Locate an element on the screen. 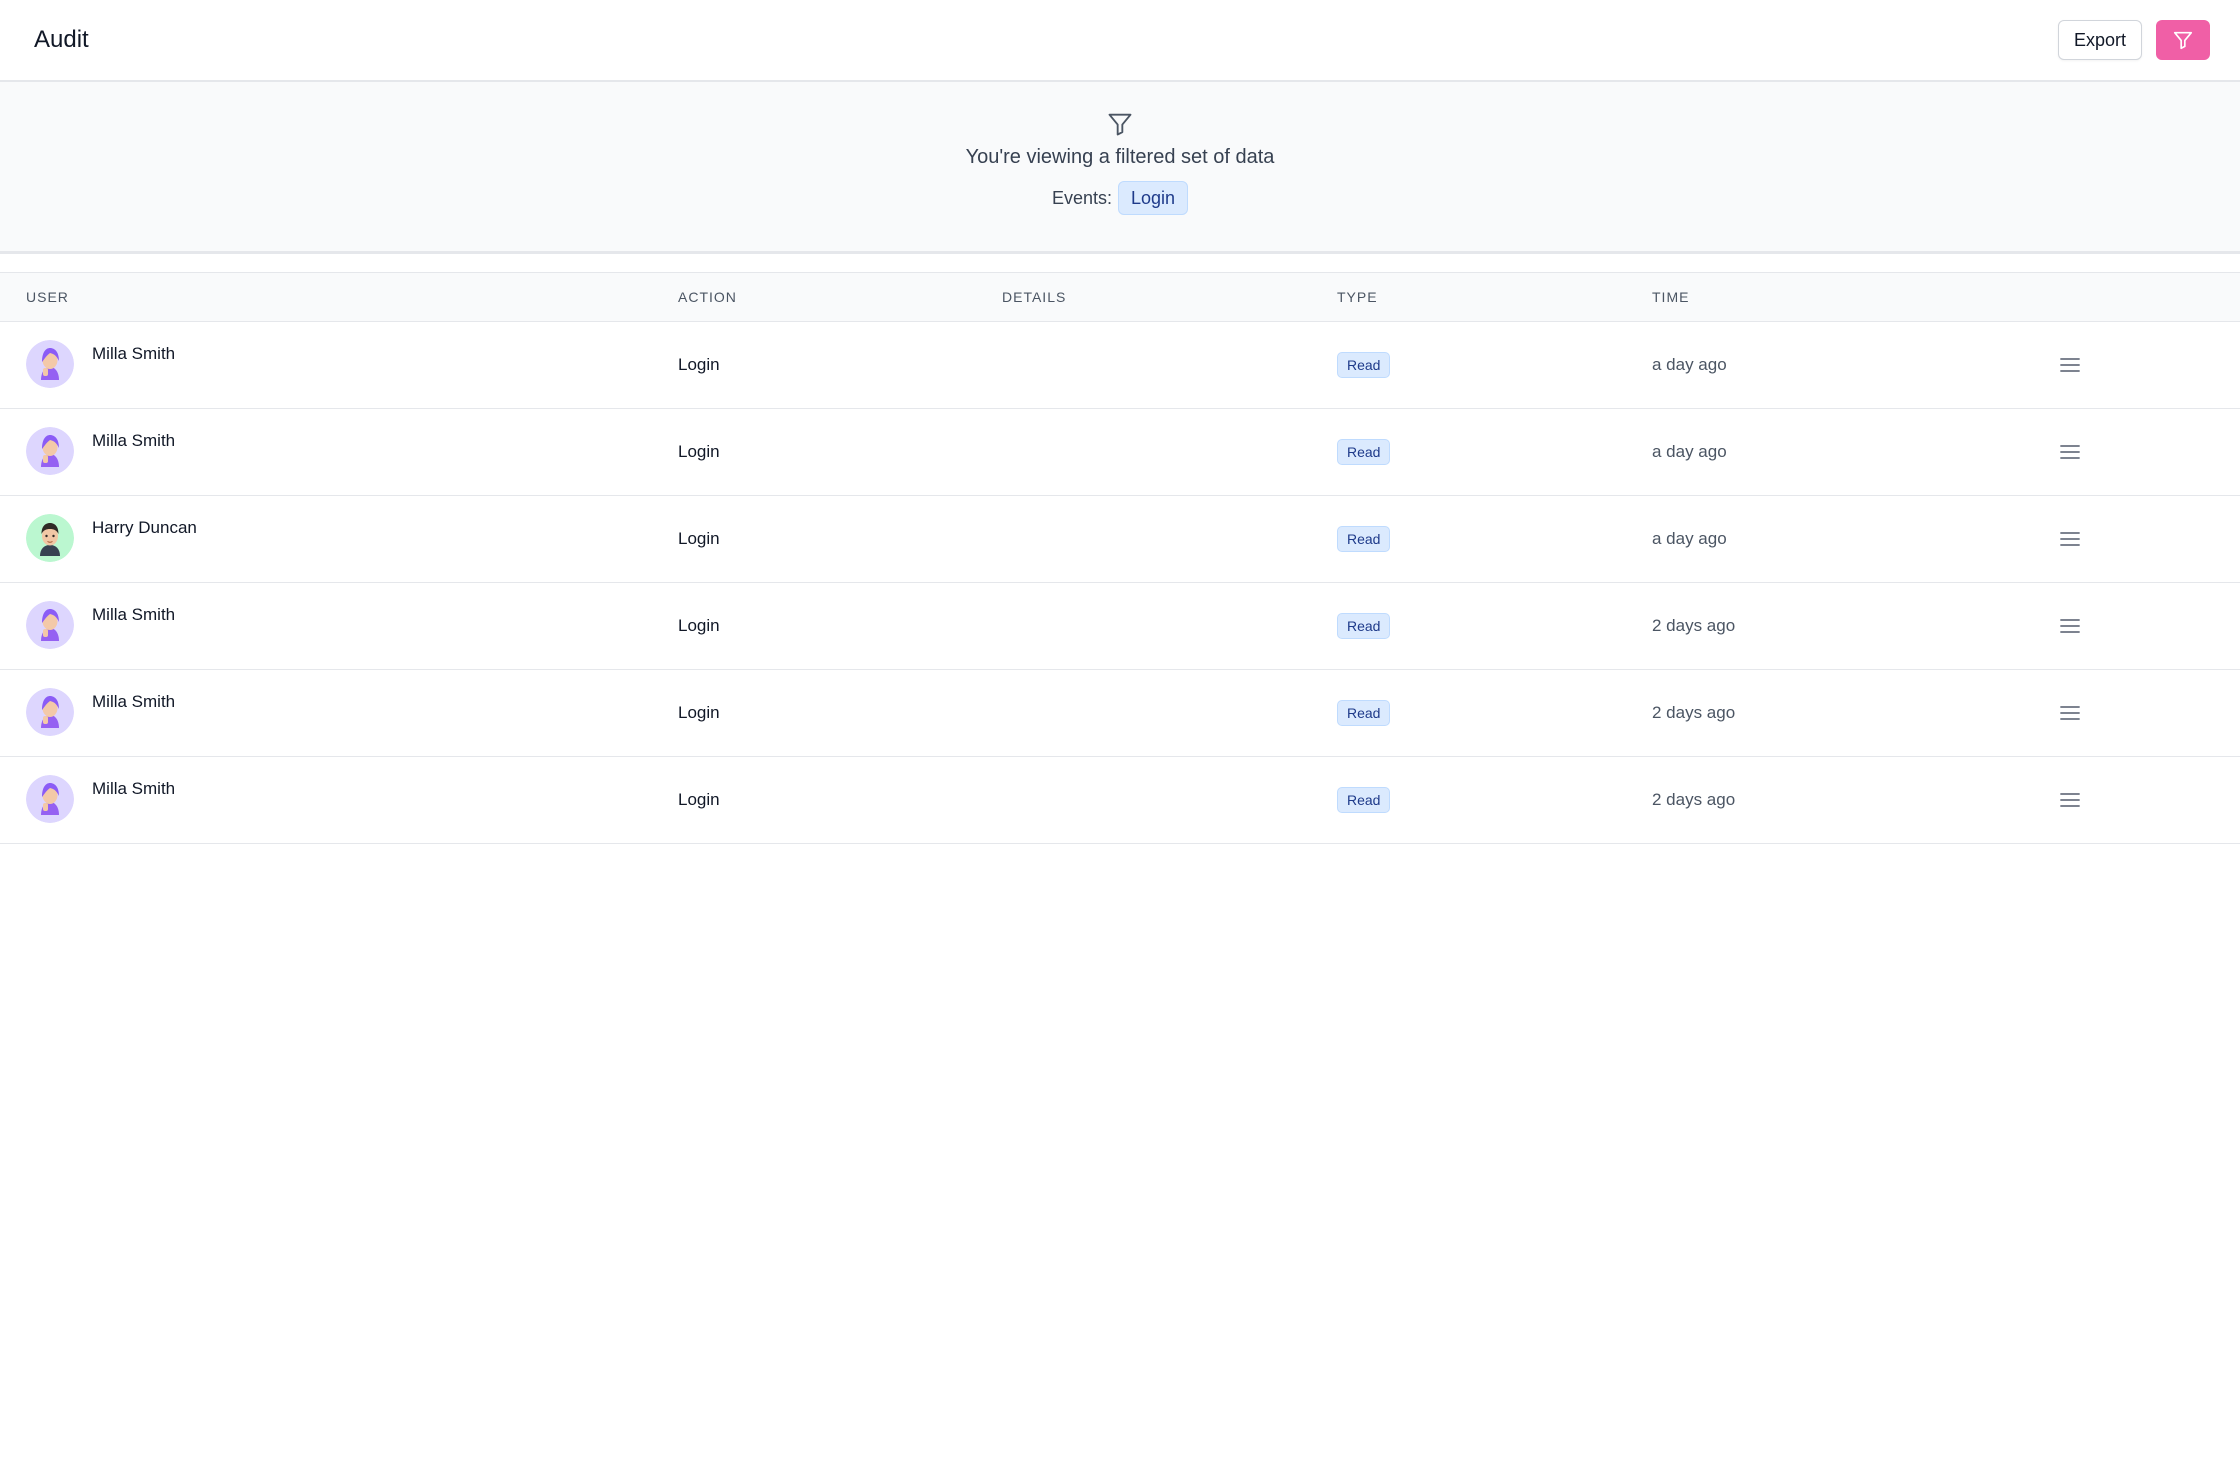 The height and width of the screenshot is (1478, 2240). filter-banner-message: You're viewing a filtered set of data is located at coordinates (1120, 157).